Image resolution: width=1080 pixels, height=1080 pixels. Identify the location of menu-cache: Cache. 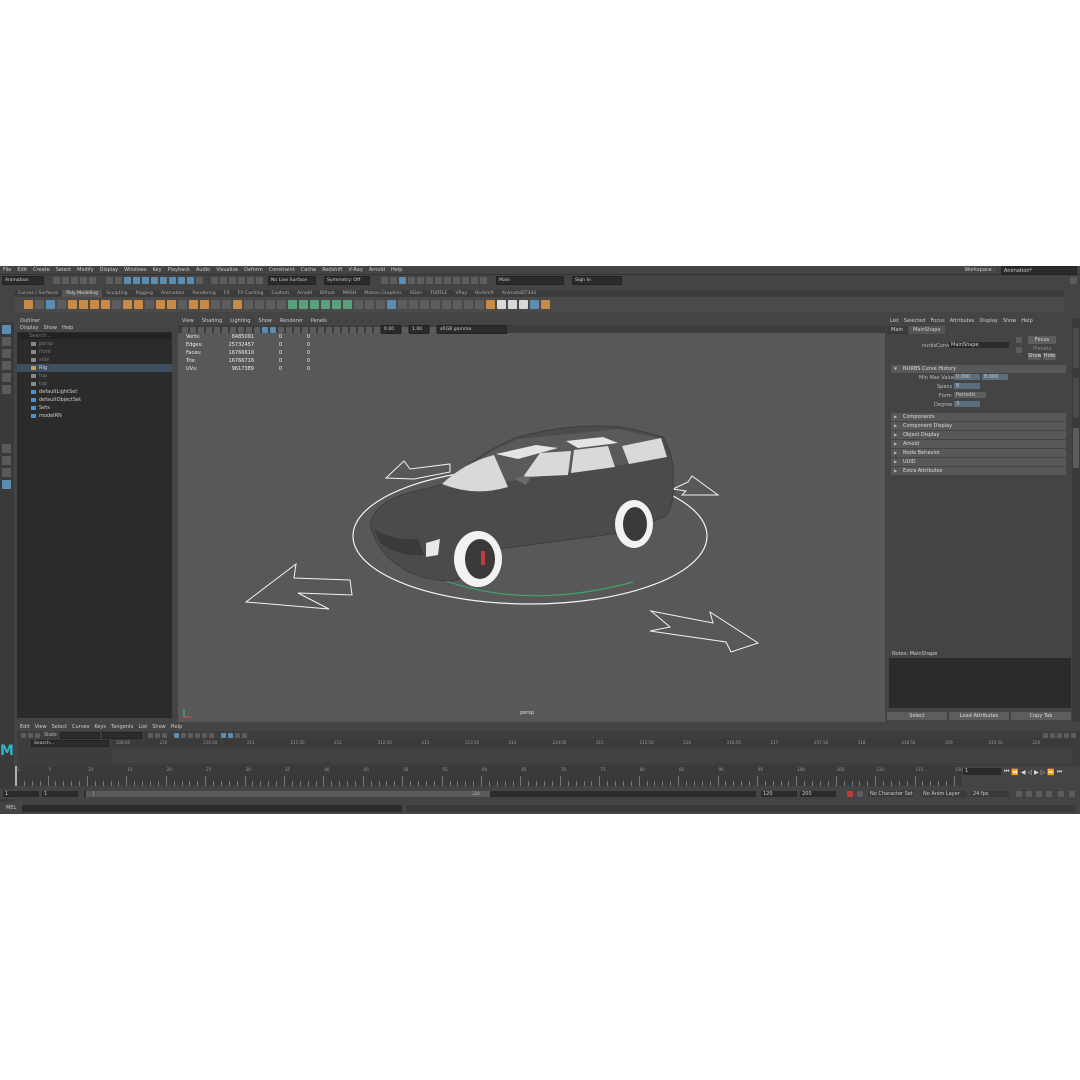
(309, 270).